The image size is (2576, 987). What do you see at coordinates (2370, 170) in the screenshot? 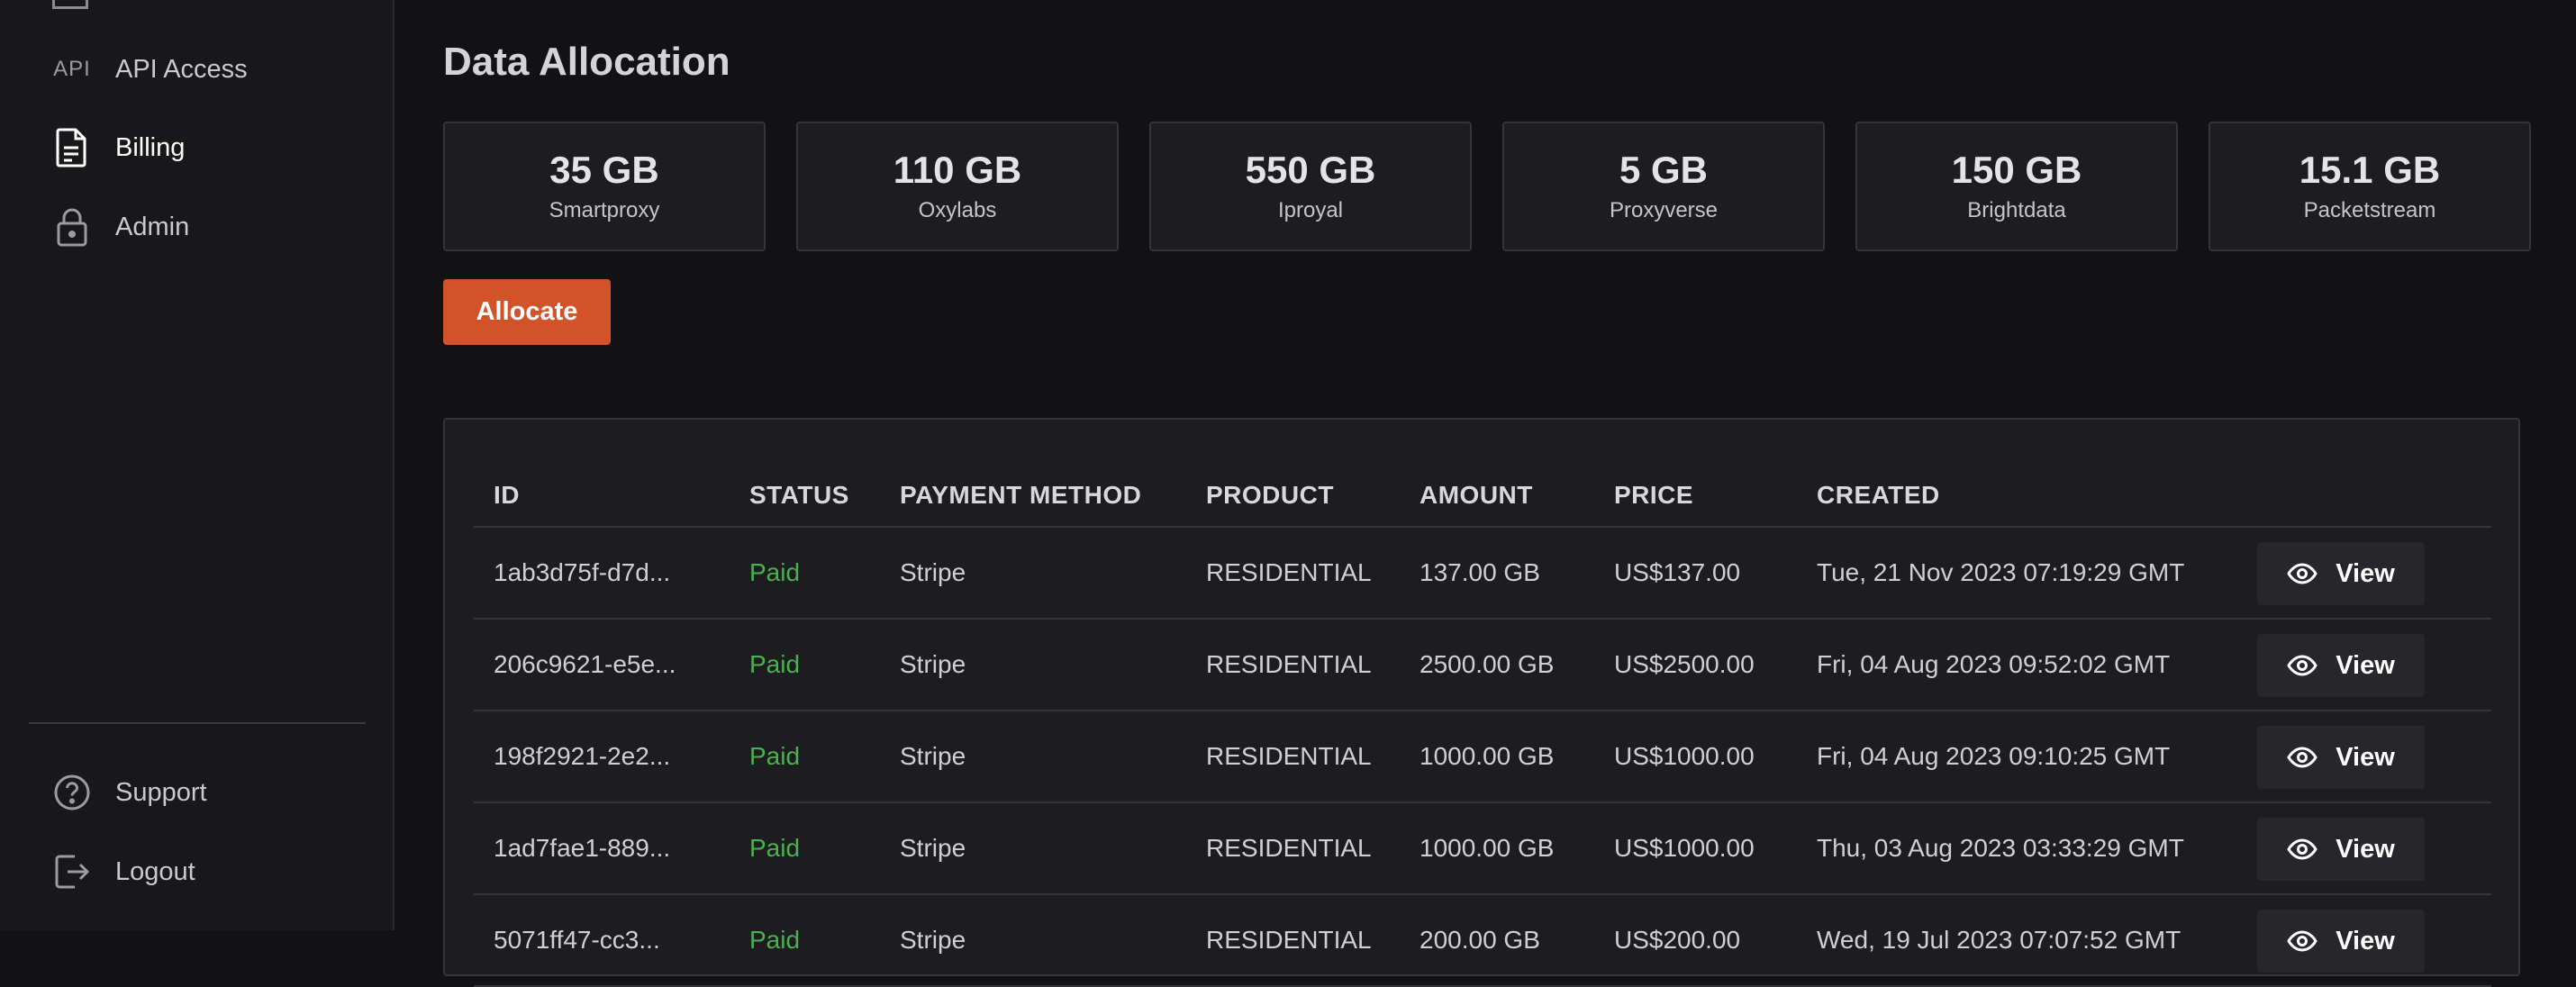
I see `allocation-amount: 15.1 GB` at bounding box center [2370, 170].